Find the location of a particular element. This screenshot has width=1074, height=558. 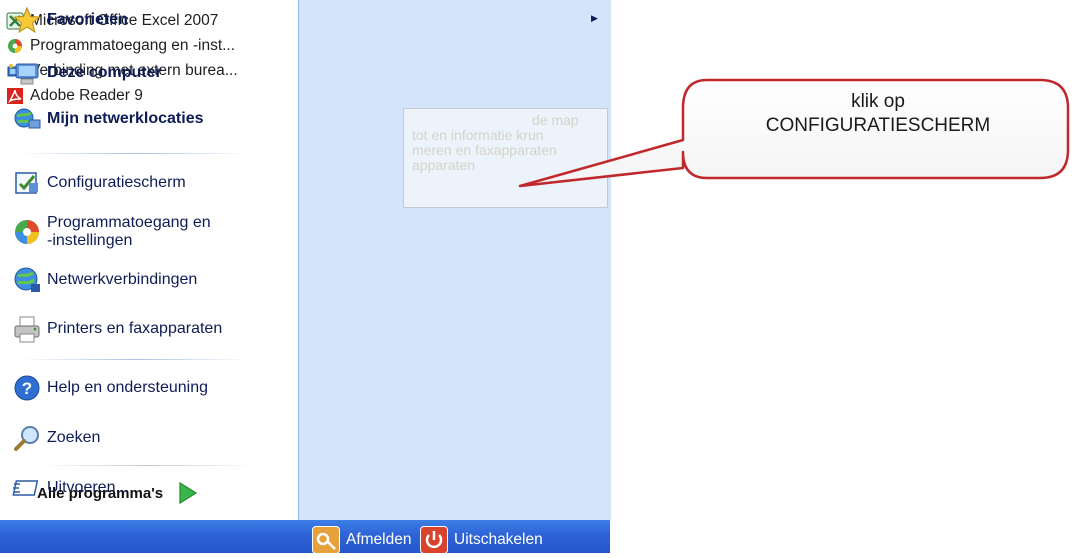

callout-text: klik op CONFIGURATIESCHERM is located at coordinates (878, 114).